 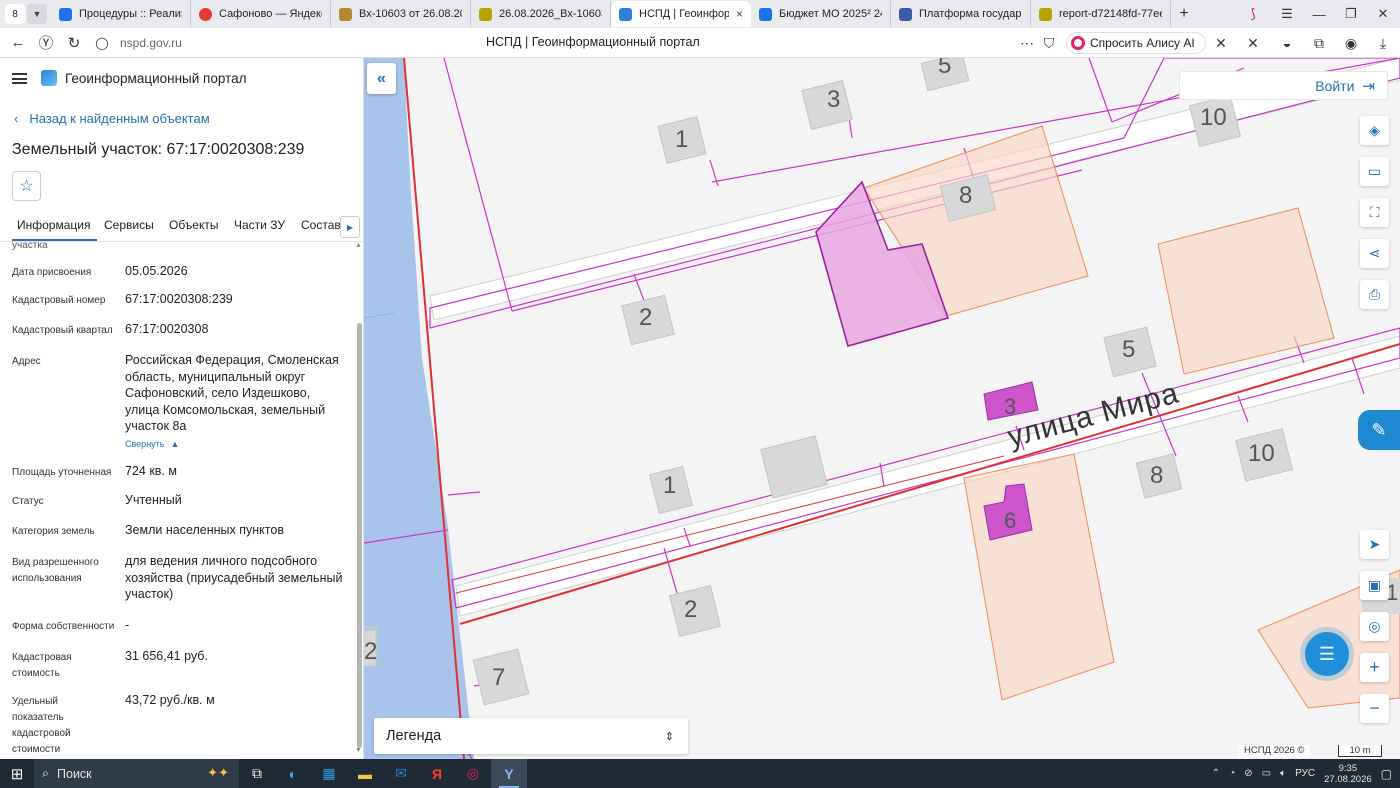 I want to click on close-window-icon: ✕, so click(x=1383, y=14).